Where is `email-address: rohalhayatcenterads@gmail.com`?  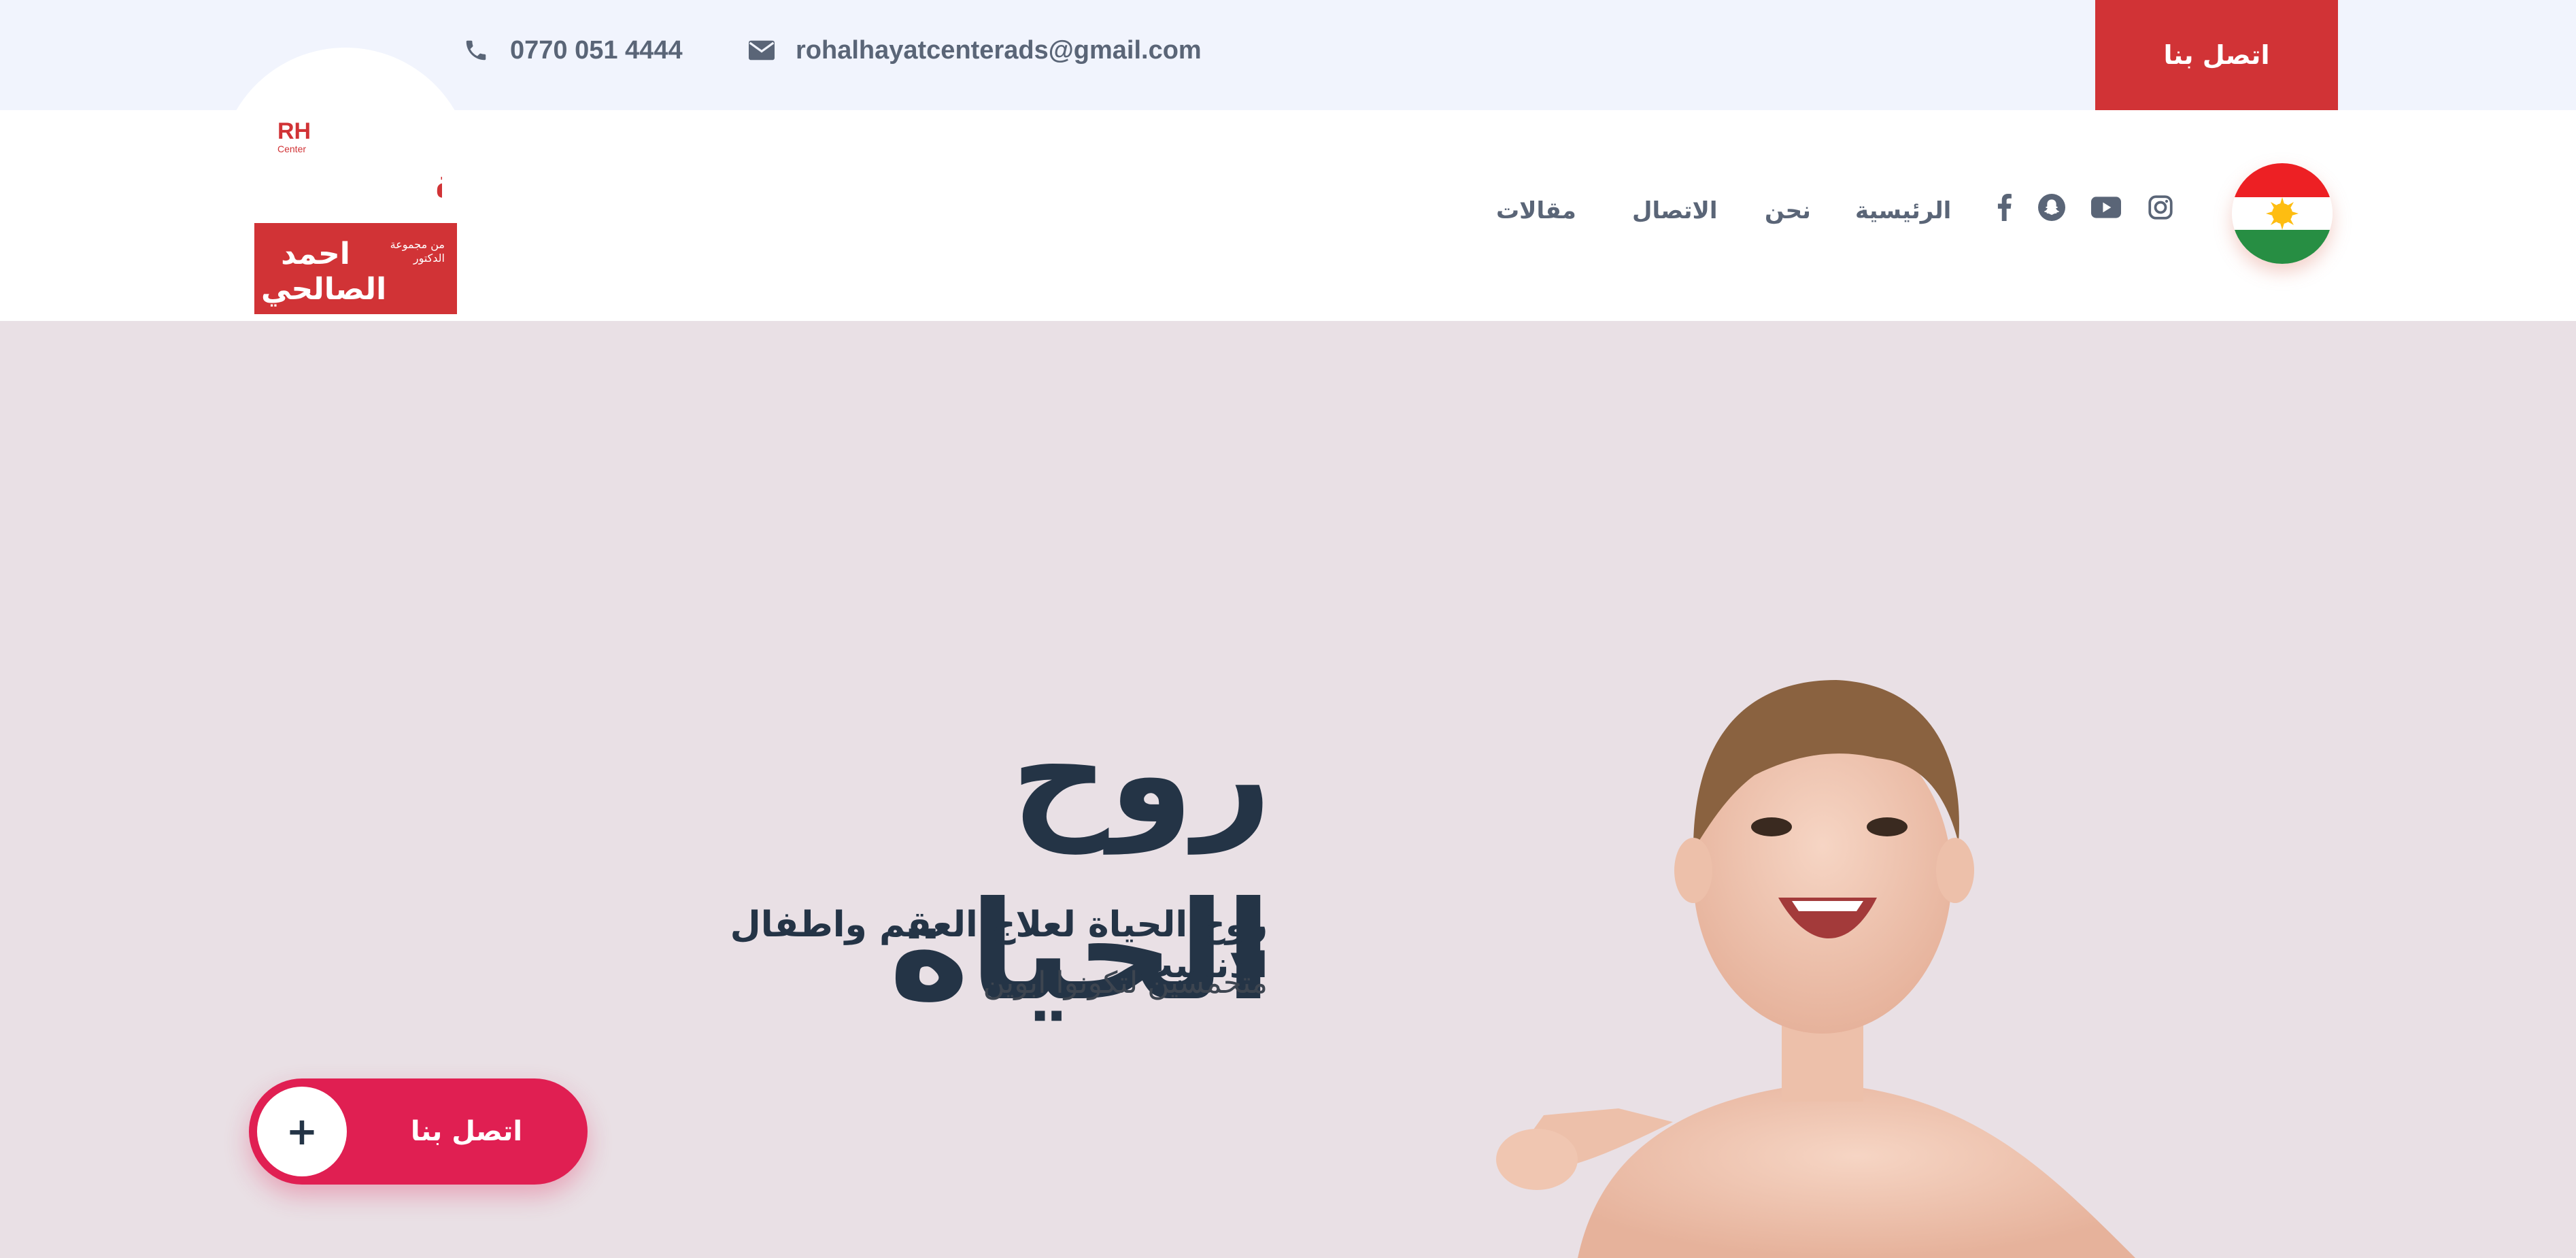 email-address: rohalhayatcenterads@gmail.com is located at coordinates (999, 50).